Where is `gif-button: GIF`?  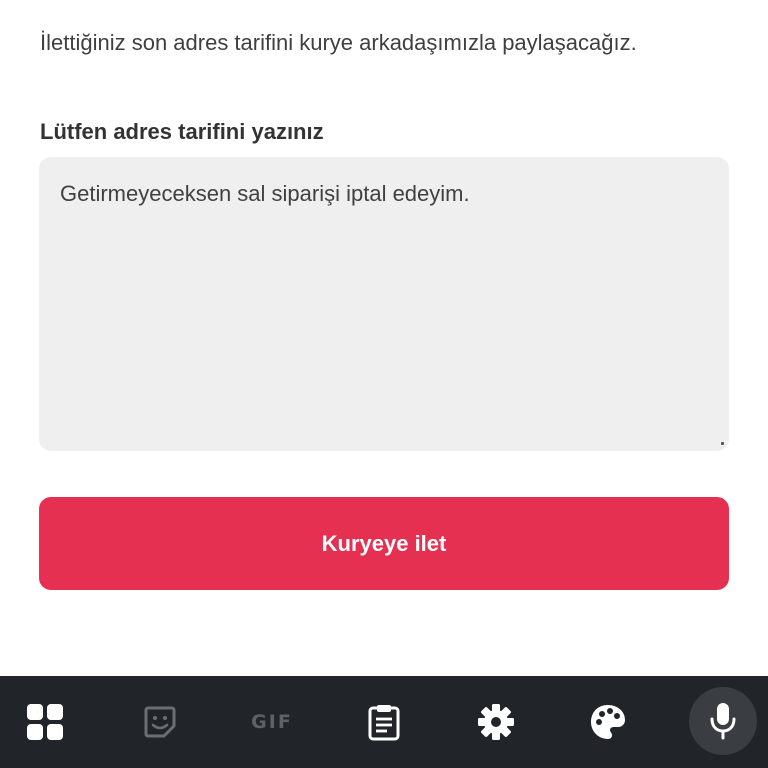
gif-button: GIF is located at coordinates (272, 722).